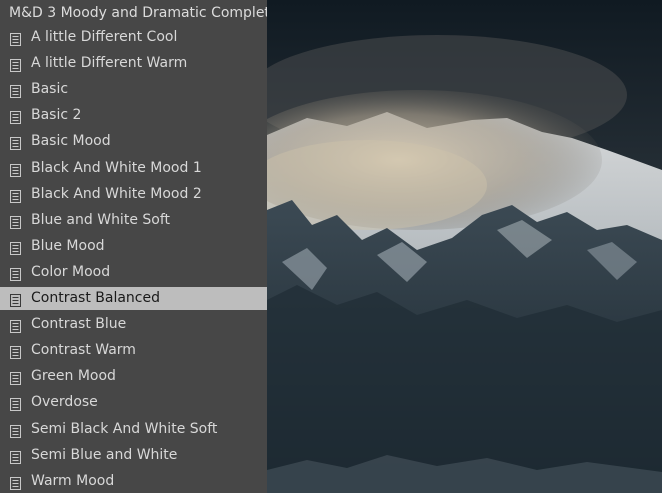  What do you see at coordinates (124, 428) in the screenshot?
I see `preset-label: Semi Black And White Soft` at bounding box center [124, 428].